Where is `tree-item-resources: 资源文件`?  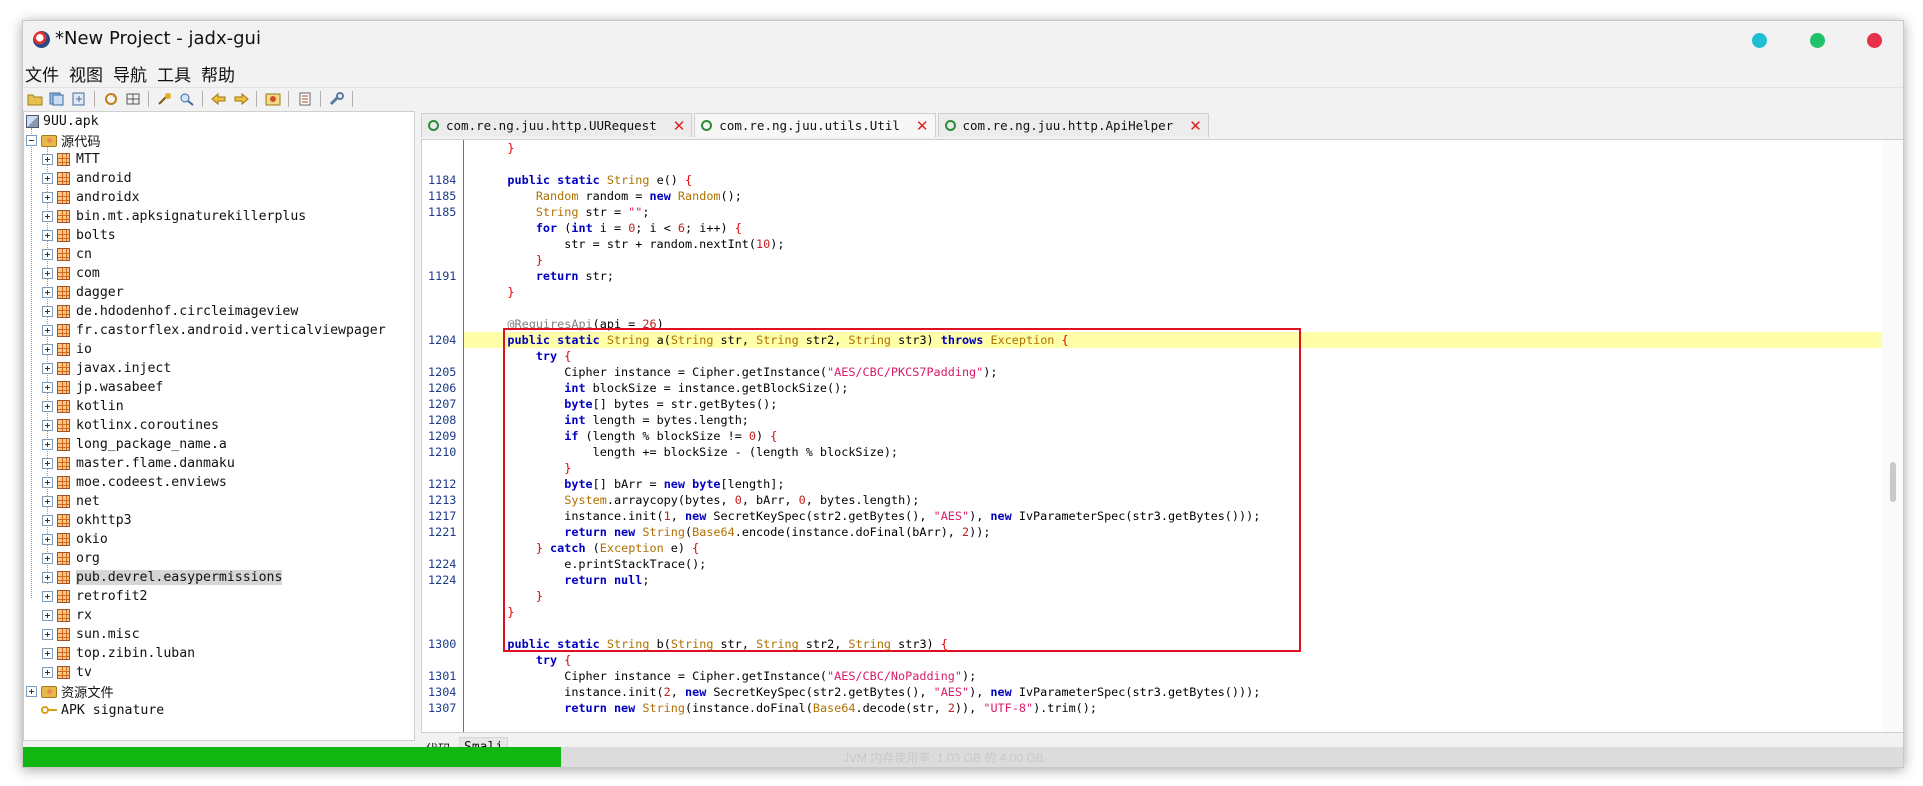
tree-item-resources: 资源文件 is located at coordinates (70, 691).